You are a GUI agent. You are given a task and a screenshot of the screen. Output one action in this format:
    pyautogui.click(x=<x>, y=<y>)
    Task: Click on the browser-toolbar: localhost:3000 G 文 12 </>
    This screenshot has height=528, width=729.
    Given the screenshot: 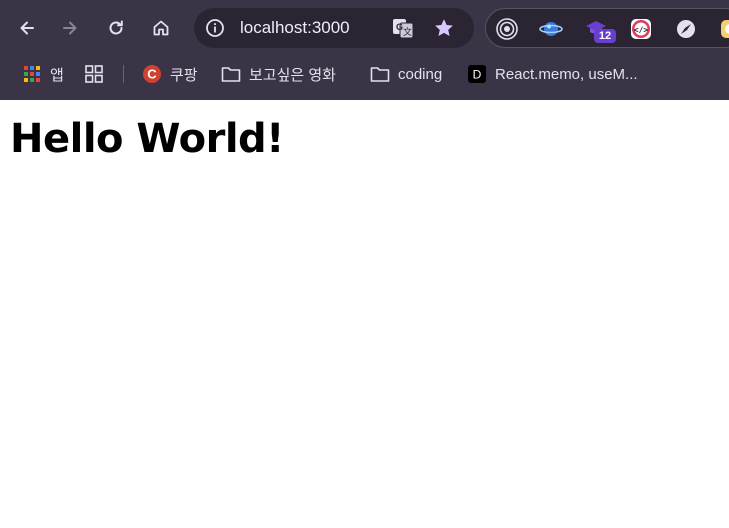 What is the action you would take?
    pyautogui.click(x=364, y=28)
    